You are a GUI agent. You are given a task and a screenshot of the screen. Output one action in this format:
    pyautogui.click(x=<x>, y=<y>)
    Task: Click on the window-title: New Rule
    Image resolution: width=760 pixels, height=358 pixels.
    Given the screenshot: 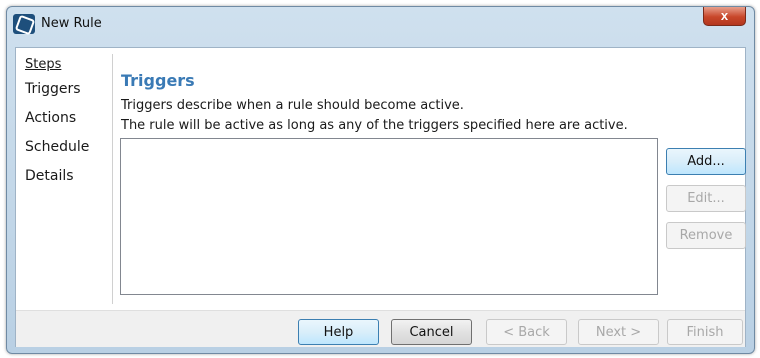 What is the action you would take?
    pyautogui.click(x=71, y=23)
    